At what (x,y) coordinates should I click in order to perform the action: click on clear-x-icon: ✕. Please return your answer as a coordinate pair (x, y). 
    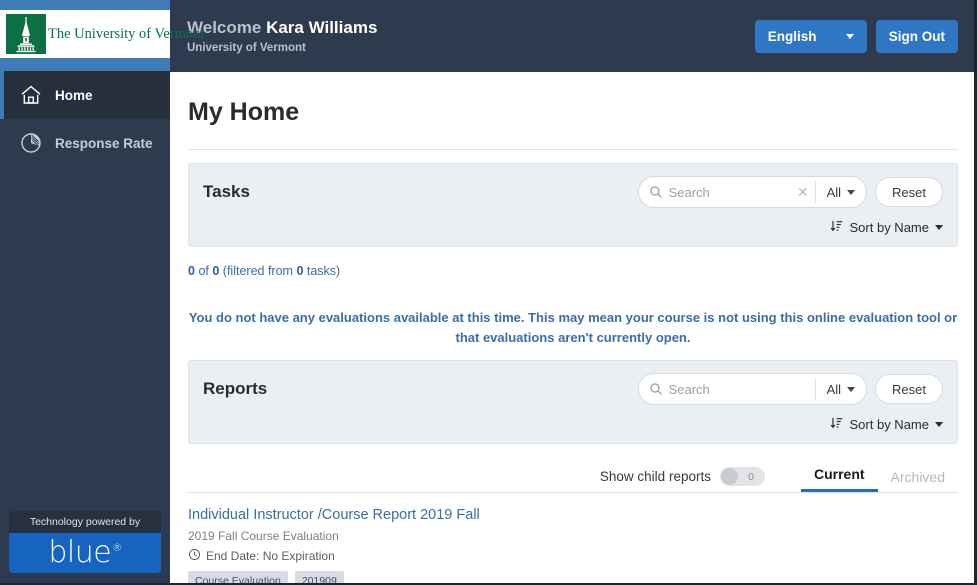
    Looking at the image, I should click on (801, 192).